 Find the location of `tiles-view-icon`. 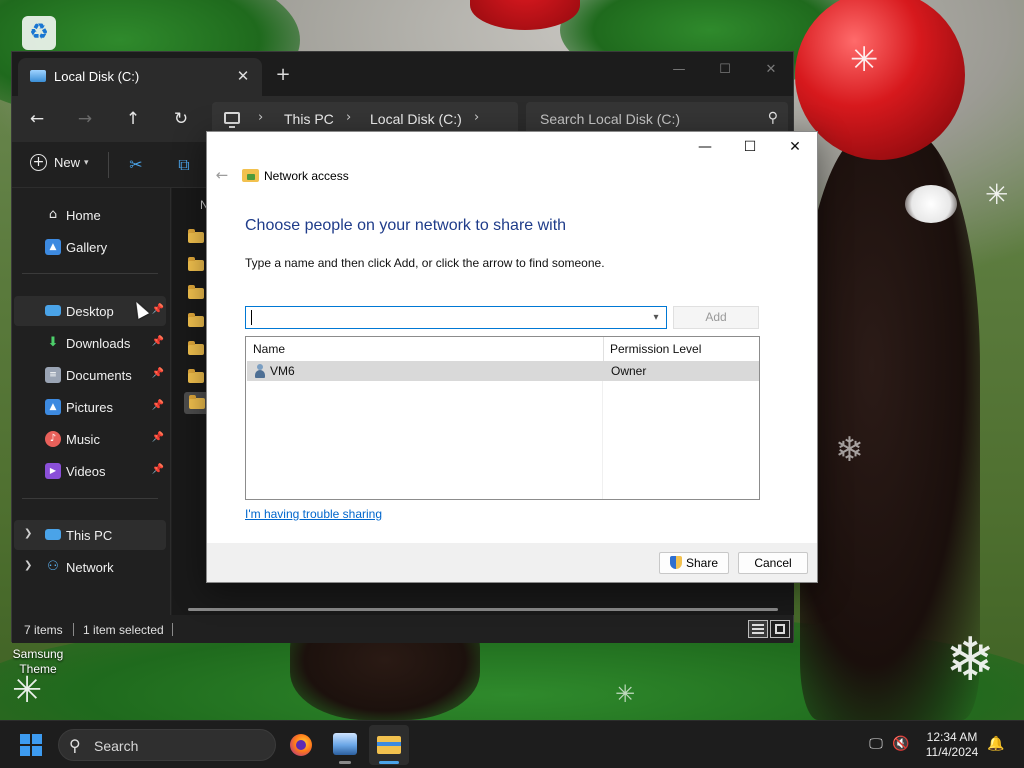

tiles-view-icon is located at coordinates (780, 629).